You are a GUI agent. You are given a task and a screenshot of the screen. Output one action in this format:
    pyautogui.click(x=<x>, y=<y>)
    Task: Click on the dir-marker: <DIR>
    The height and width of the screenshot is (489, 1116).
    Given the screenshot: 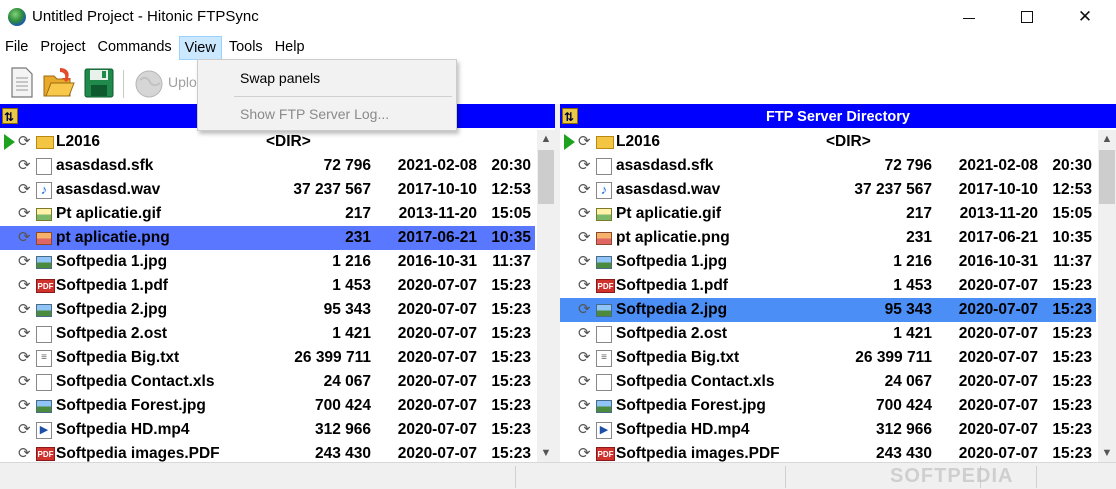 What is the action you would take?
    pyautogui.click(x=848, y=141)
    